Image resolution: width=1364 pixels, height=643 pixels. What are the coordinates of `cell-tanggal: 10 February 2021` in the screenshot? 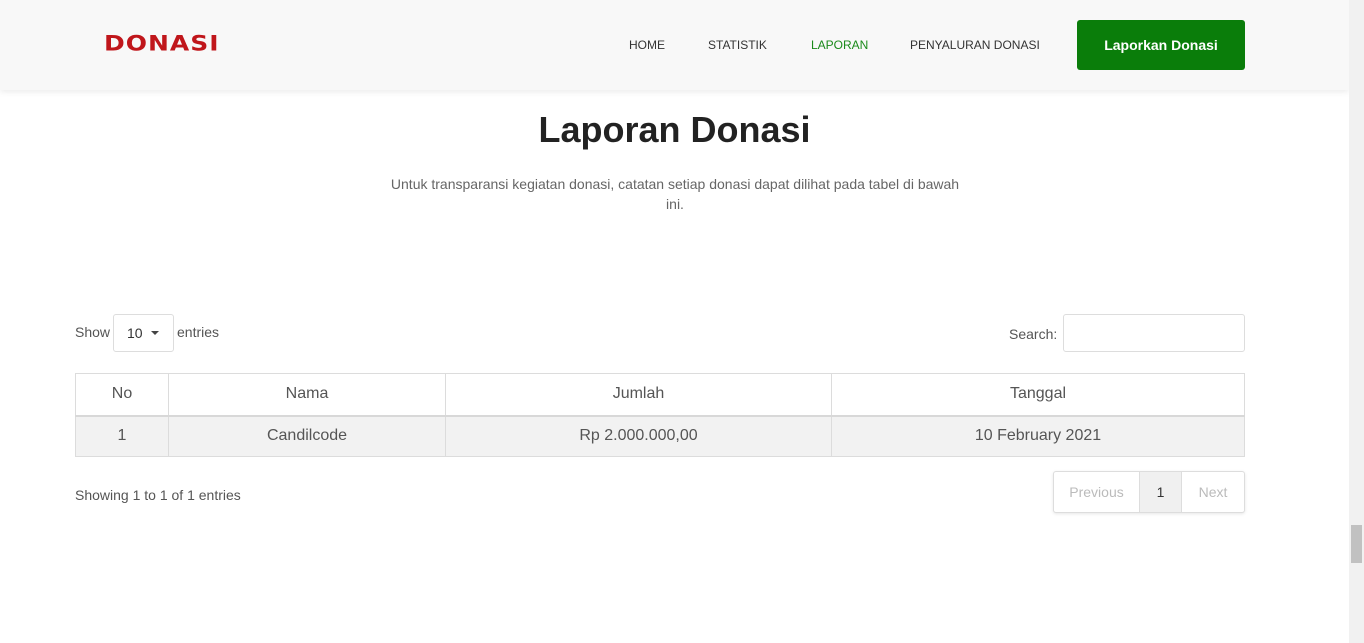 It's located at (1038, 436).